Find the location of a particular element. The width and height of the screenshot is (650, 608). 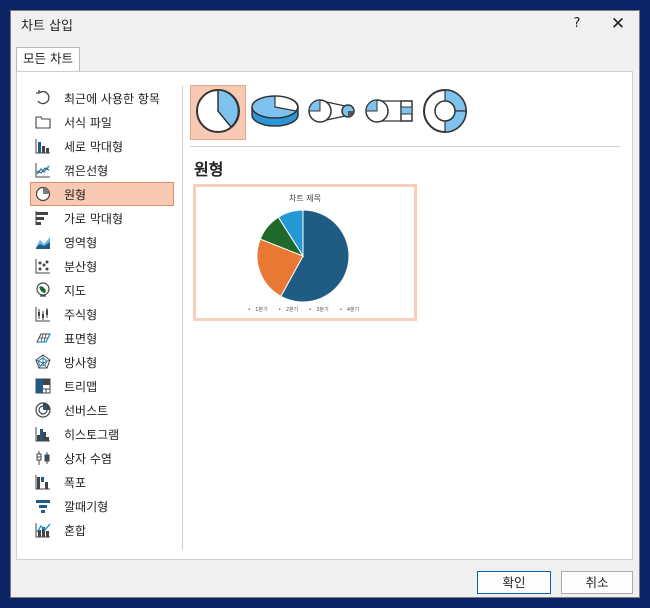

sidebar-item-label: 히스토그램 is located at coordinates (92, 434).